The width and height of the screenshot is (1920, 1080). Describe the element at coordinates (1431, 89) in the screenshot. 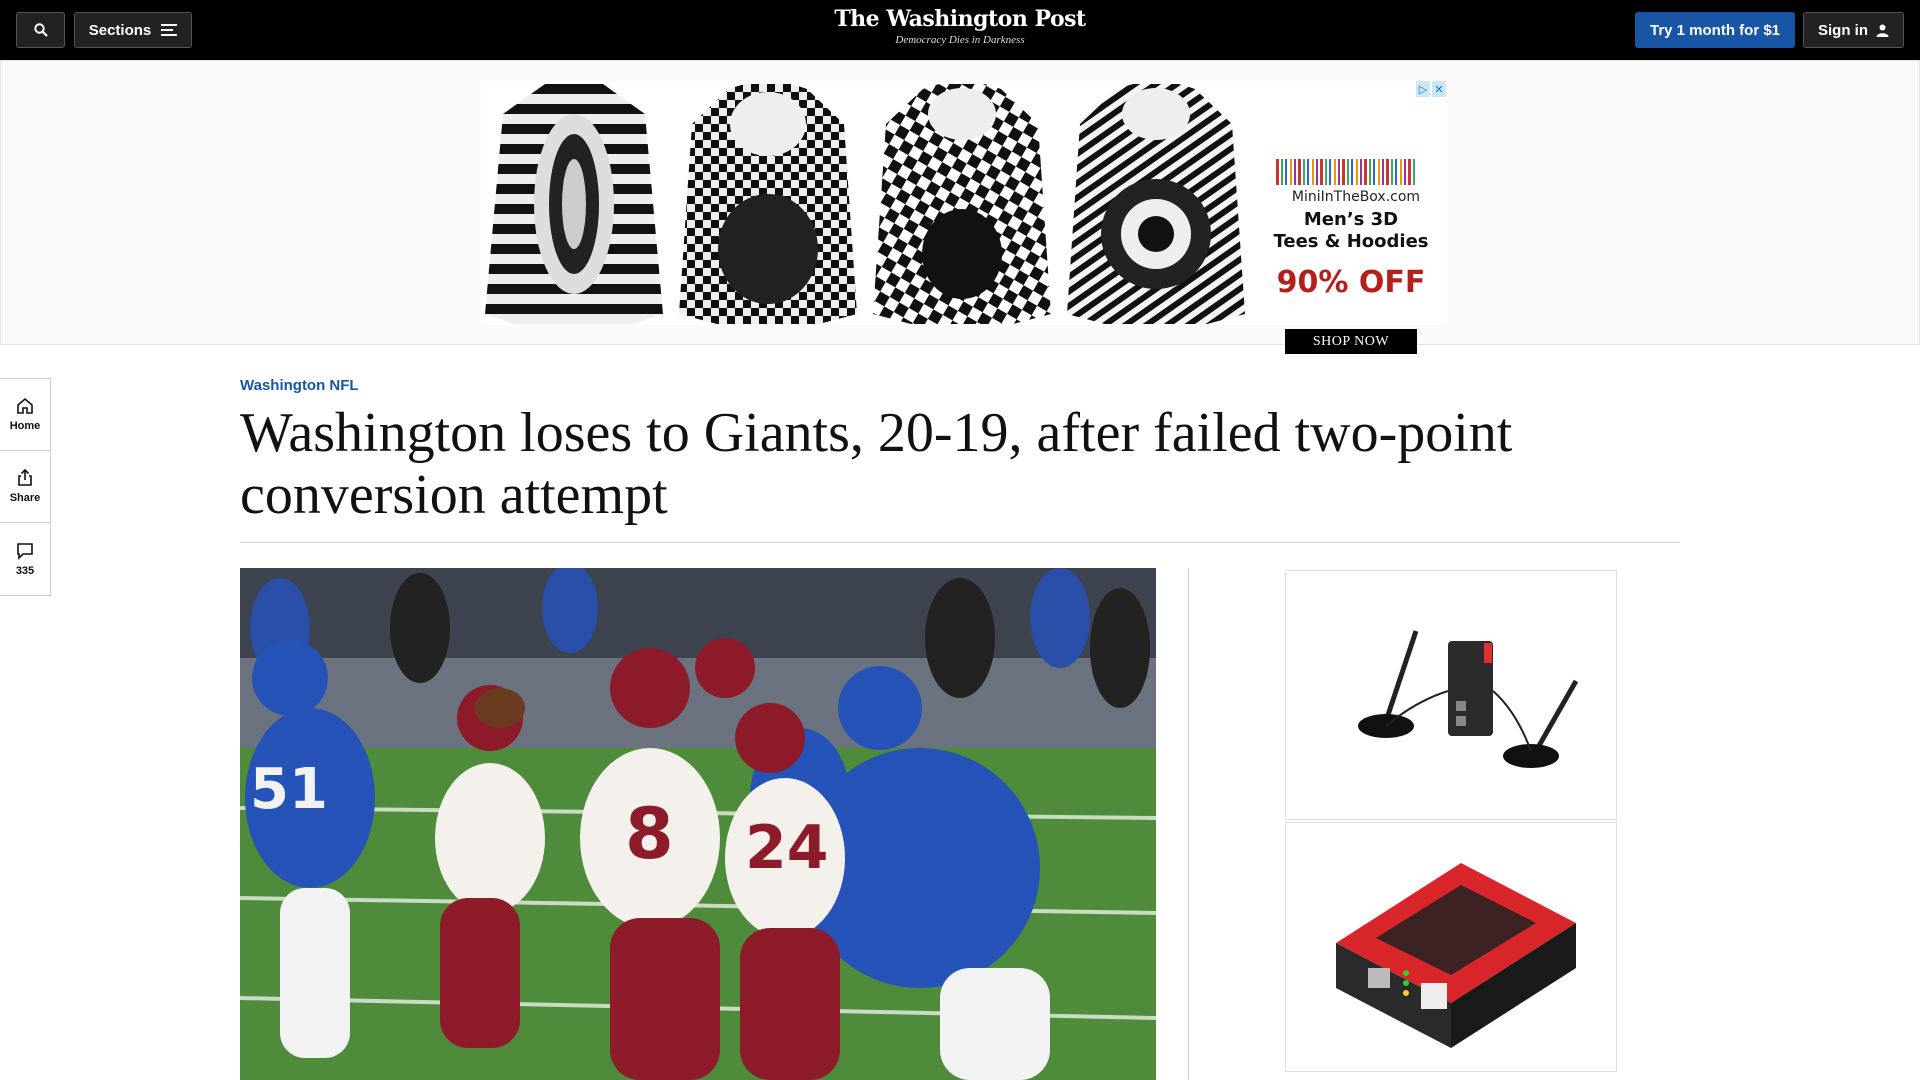

I see `ad-choices: ▷ ✕` at that location.